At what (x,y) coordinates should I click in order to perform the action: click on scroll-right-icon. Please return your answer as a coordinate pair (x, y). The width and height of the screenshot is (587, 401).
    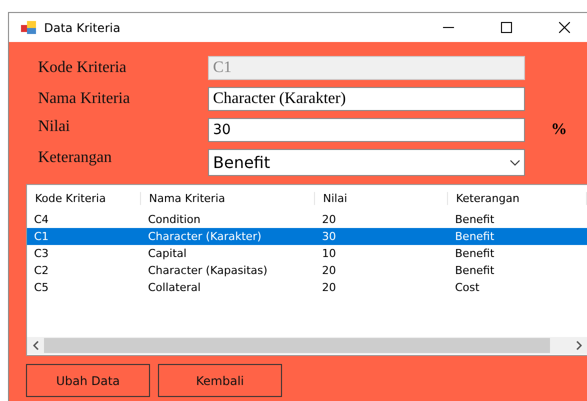
    Looking at the image, I should click on (579, 345).